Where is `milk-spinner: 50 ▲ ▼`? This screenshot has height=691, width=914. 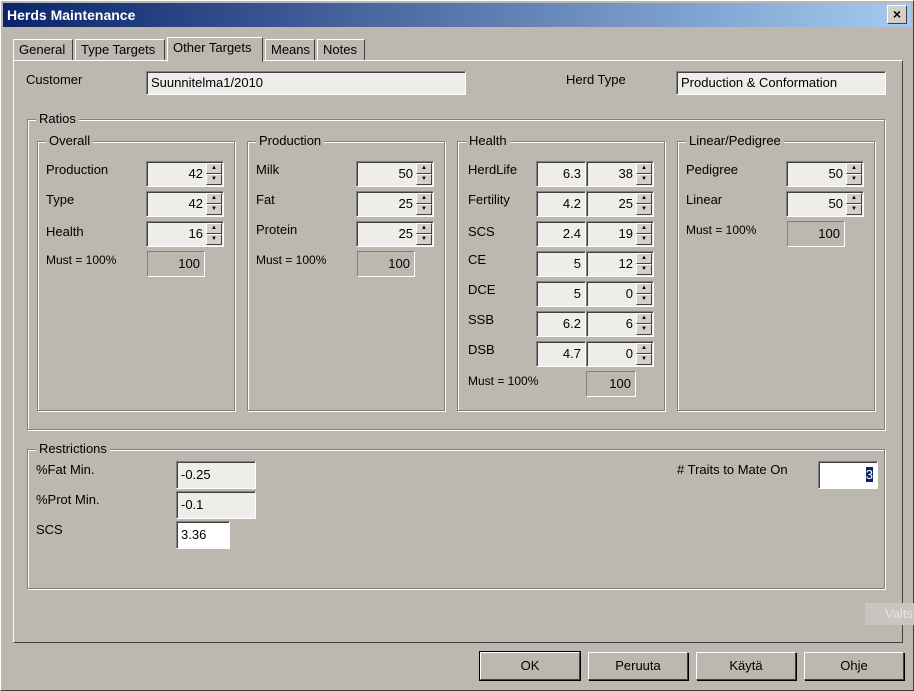
milk-spinner: 50 ▲ ▼ is located at coordinates (395, 174).